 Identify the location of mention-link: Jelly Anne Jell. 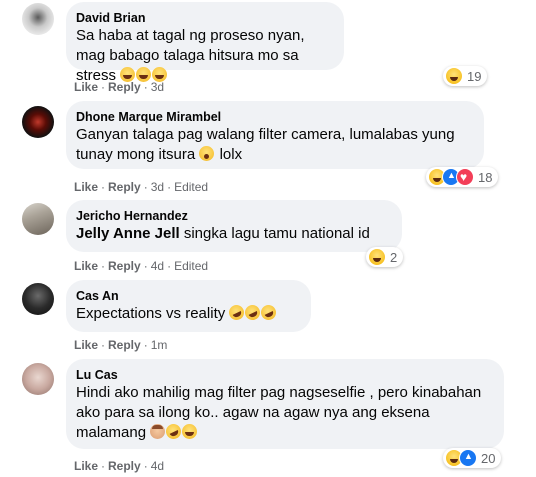
(128, 233).